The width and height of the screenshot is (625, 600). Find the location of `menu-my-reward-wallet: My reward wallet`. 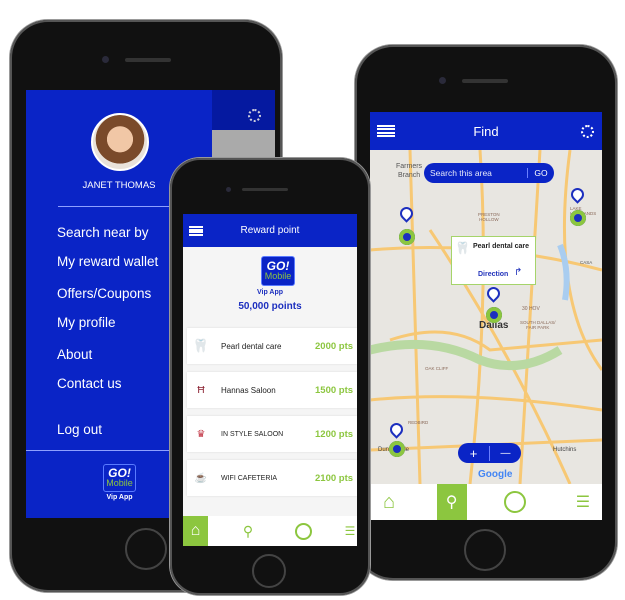

menu-my-reward-wallet: My reward wallet is located at coordinates (107, 261).